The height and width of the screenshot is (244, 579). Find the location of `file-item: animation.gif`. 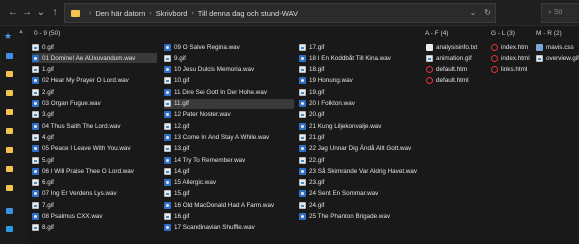

file-item: animation.gif is located at coordinates (457, 58).